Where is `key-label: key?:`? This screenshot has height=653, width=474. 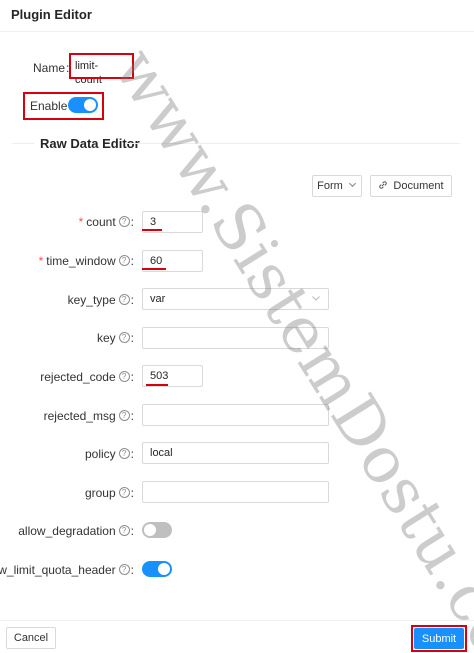
key-label: key?: is located at coordinates (115, 338).